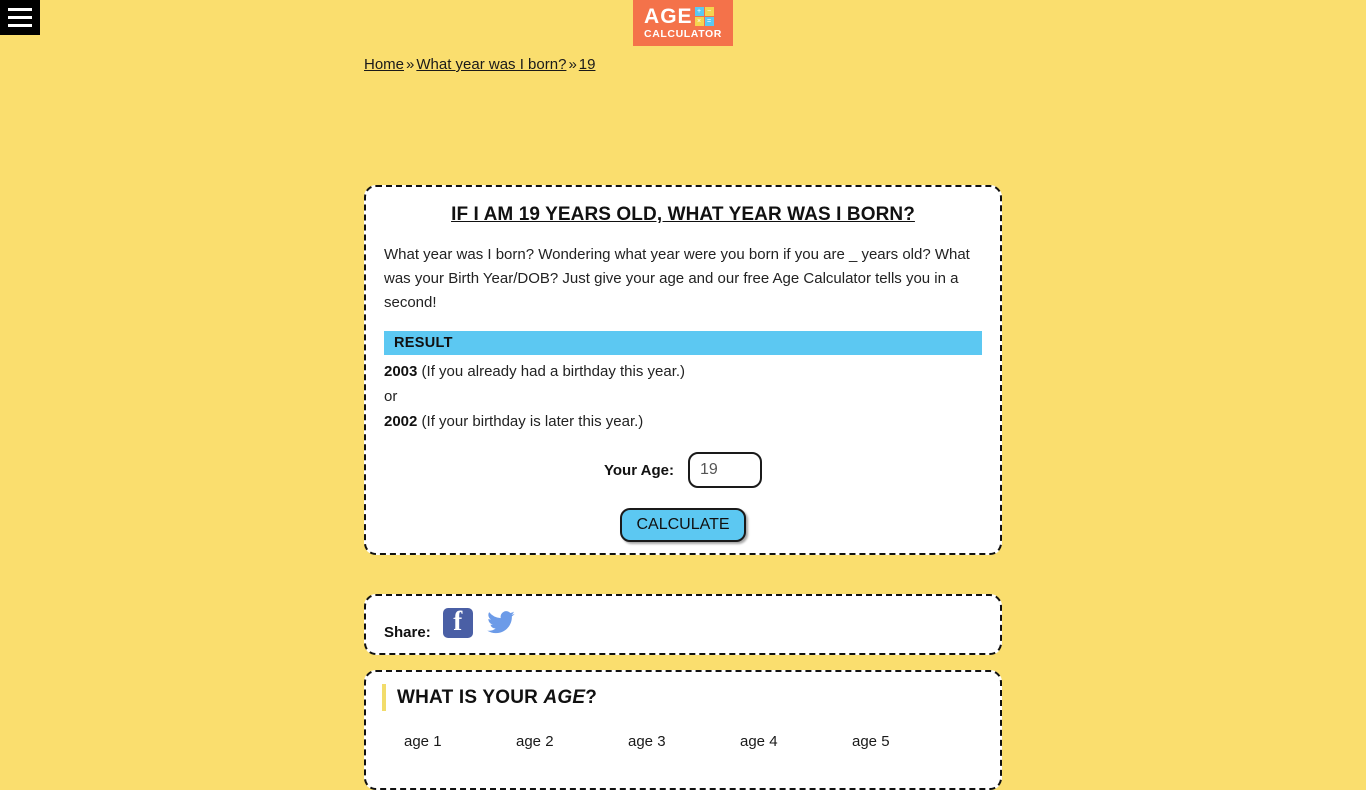  What do you see at coordinates (699, 22) in the screenshot?
I see `calculator-key-times: ×` at bounding box center [699, 22].